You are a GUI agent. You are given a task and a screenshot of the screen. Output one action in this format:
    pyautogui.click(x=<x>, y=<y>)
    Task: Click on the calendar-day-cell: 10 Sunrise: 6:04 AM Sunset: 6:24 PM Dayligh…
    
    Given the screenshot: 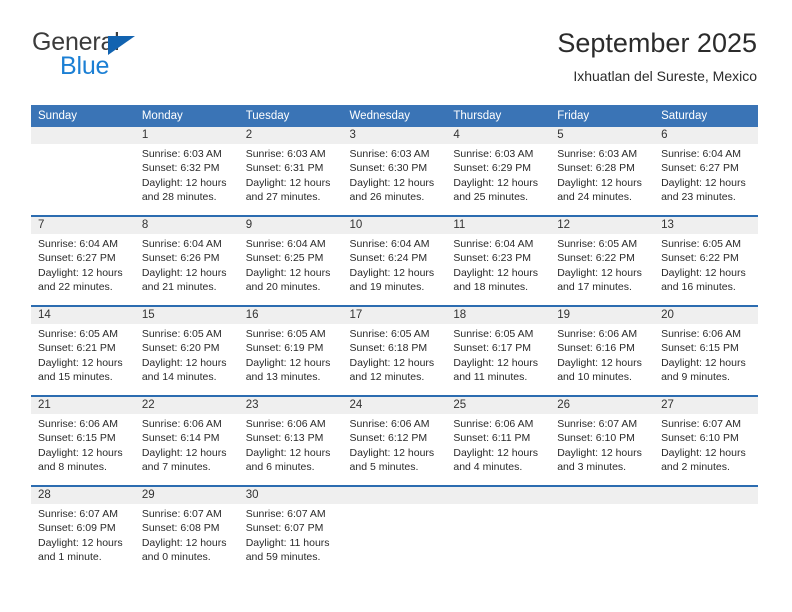 What is the action you would take?
    pyautogui.click(x=394, y=260)
    